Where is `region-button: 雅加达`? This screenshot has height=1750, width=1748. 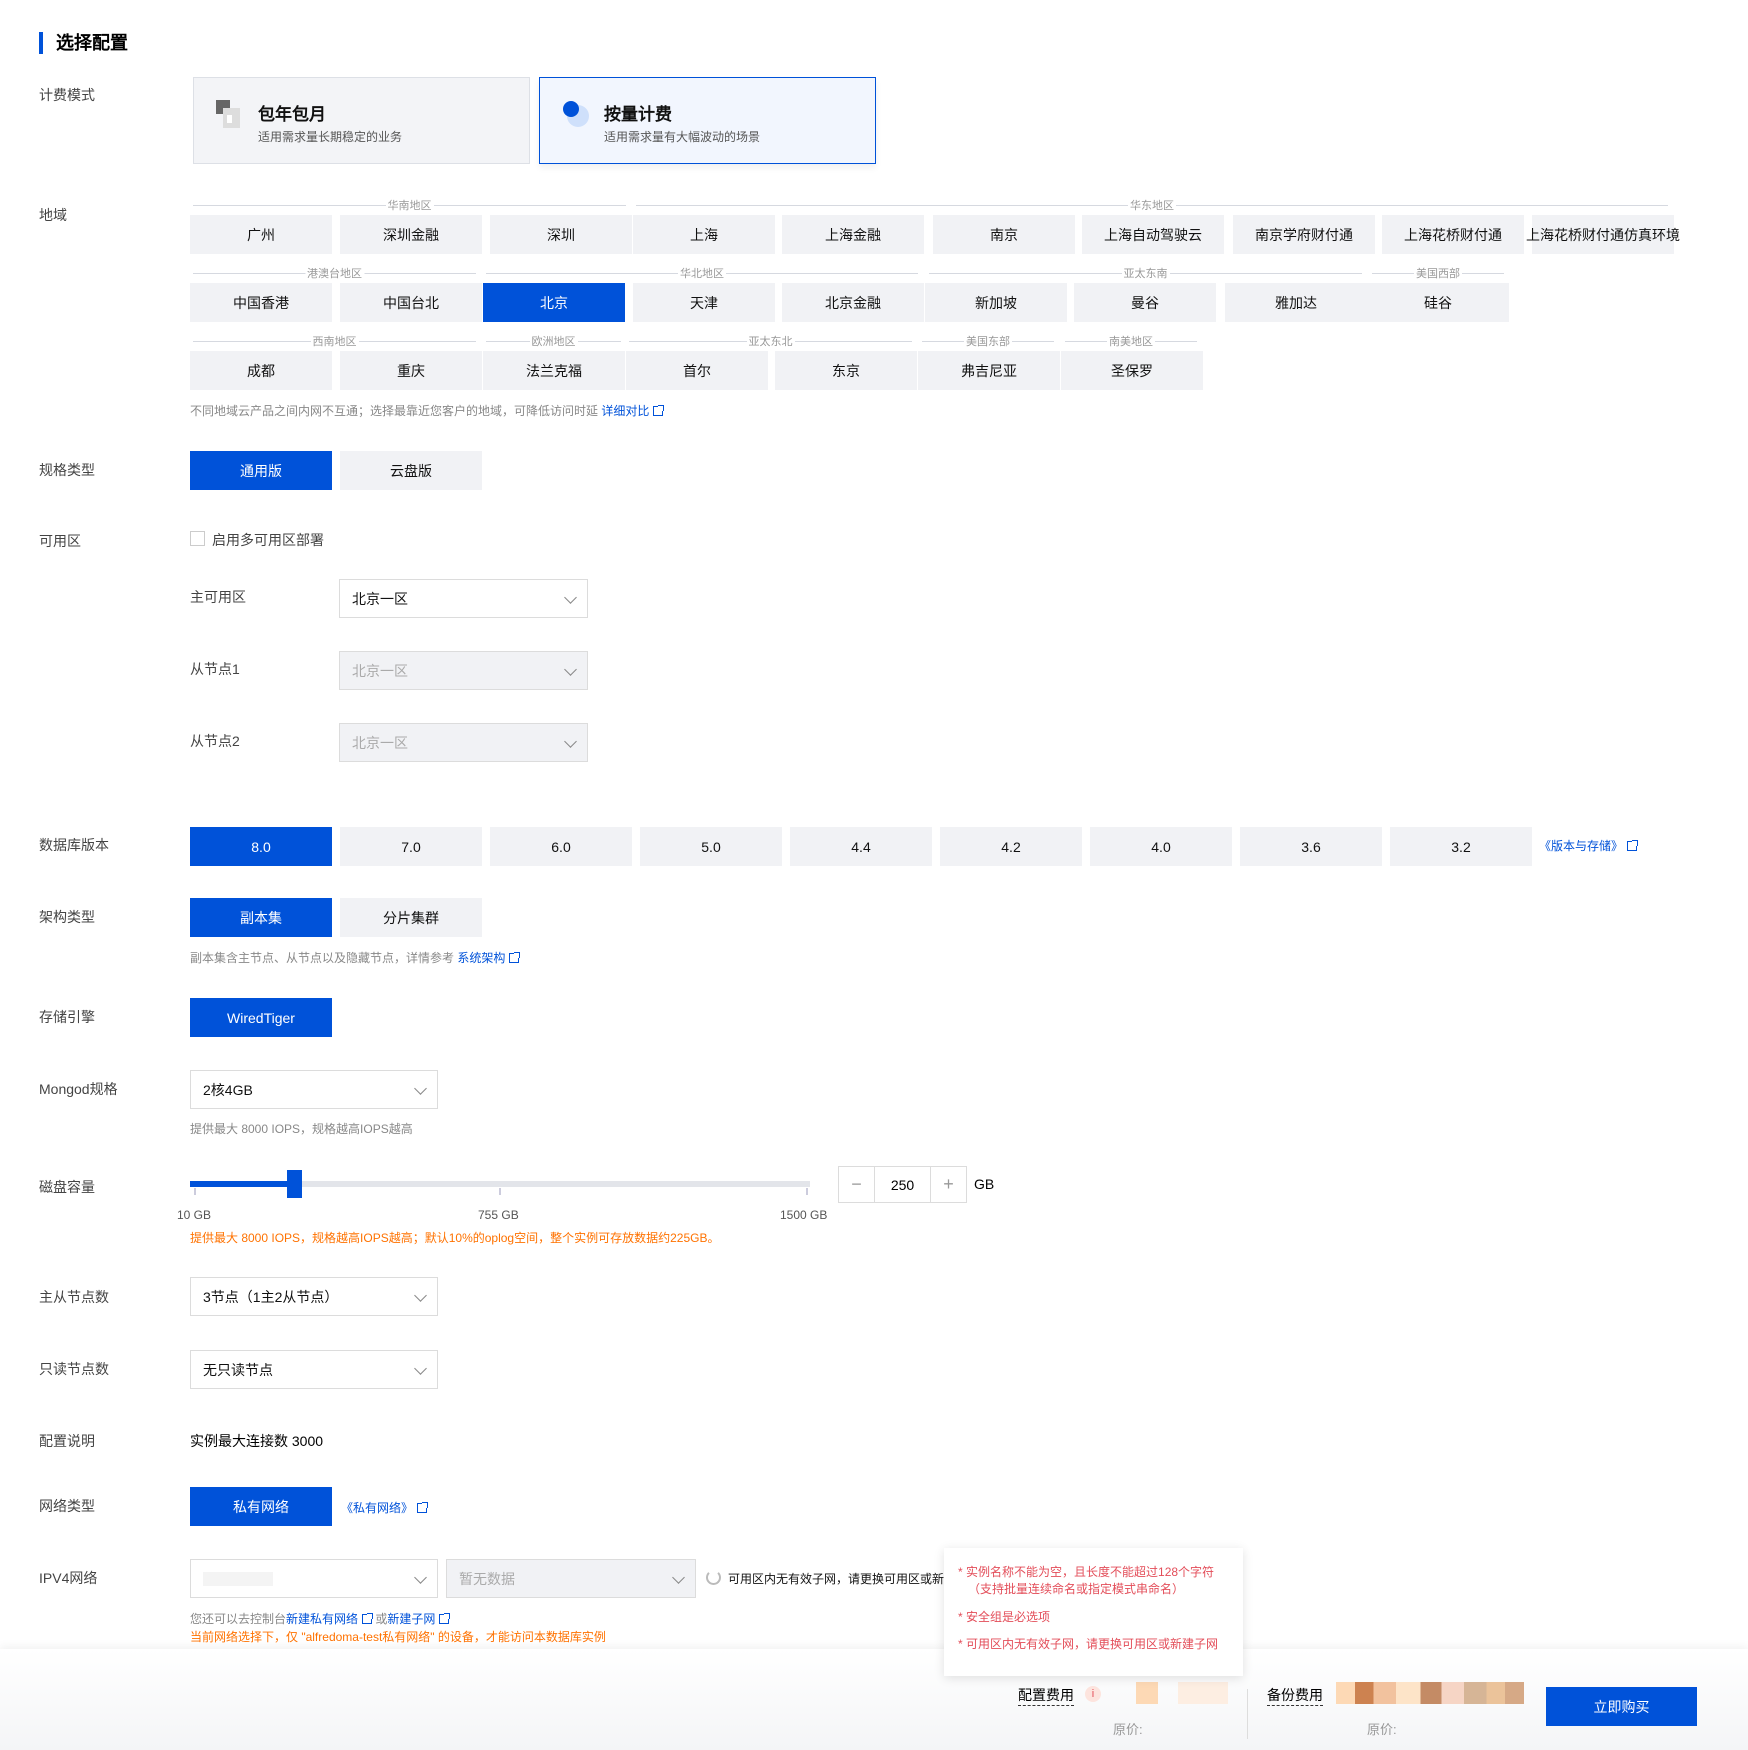
region-button: 雅加达 is located at coordinates (1296, 302).